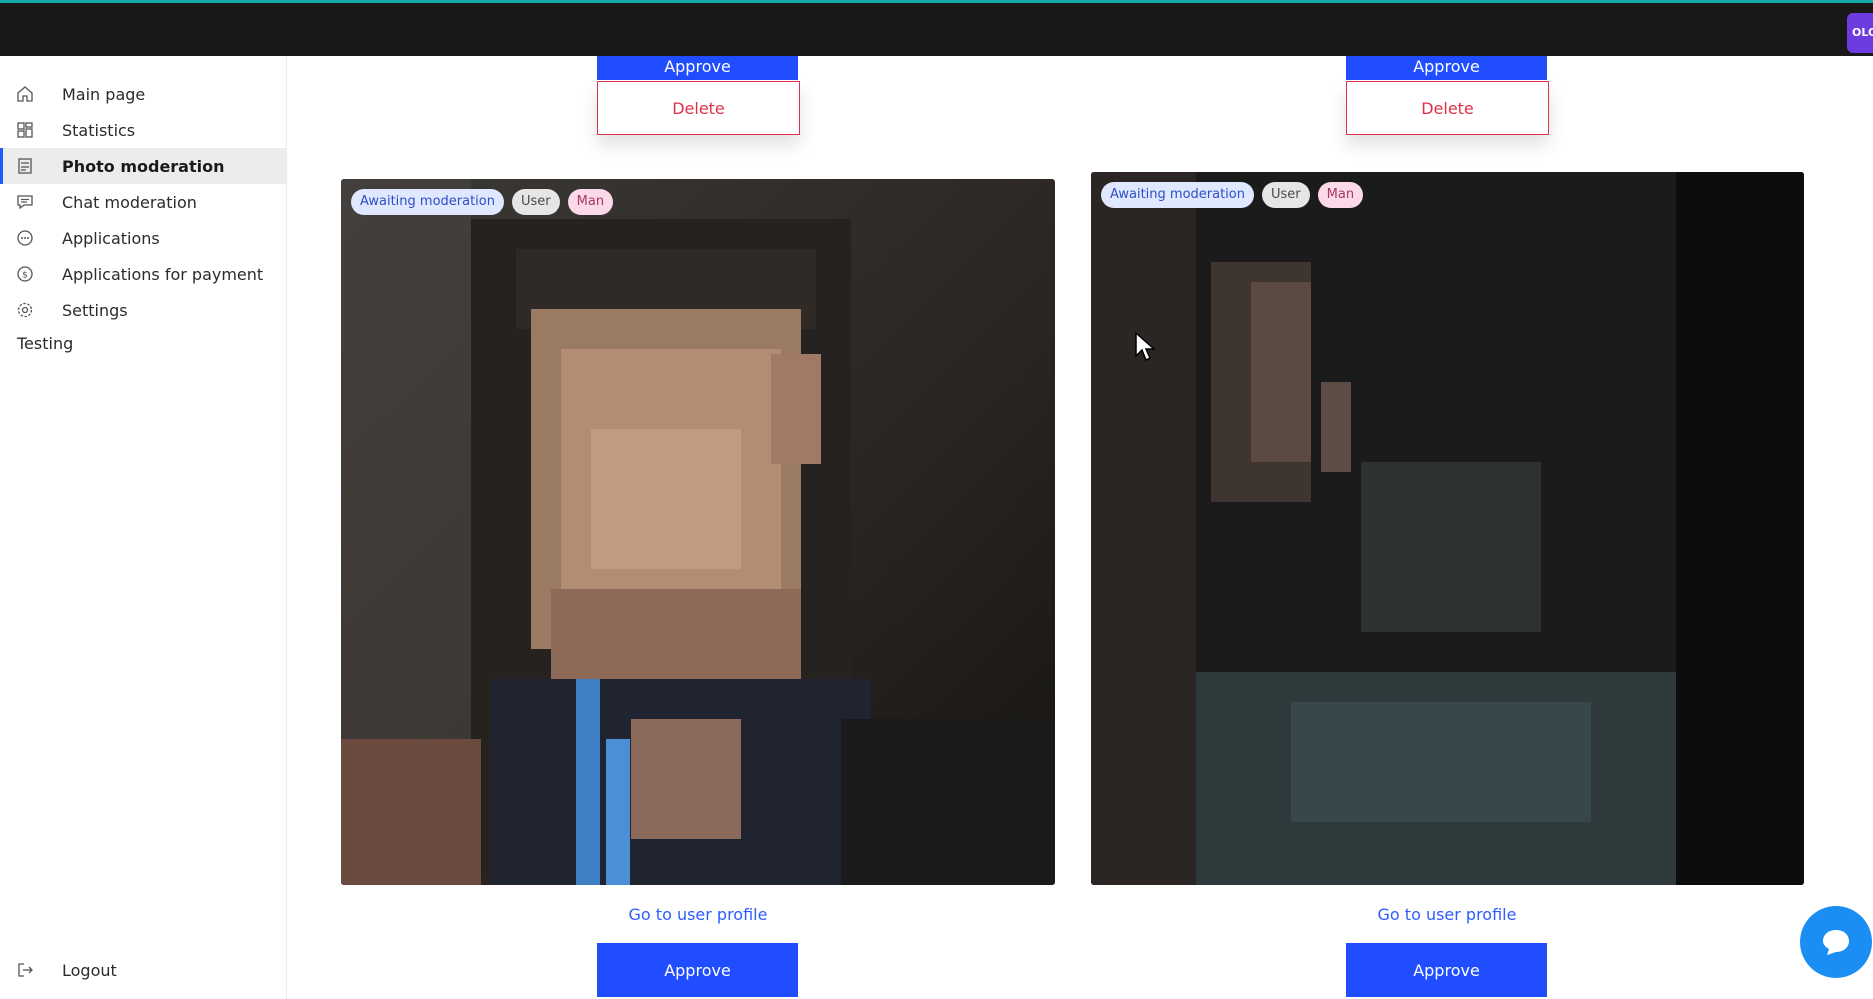  Describe the element at coordinates (111, 238) in the screenshot. I see `sidebar-item-label: Applications` at that location.